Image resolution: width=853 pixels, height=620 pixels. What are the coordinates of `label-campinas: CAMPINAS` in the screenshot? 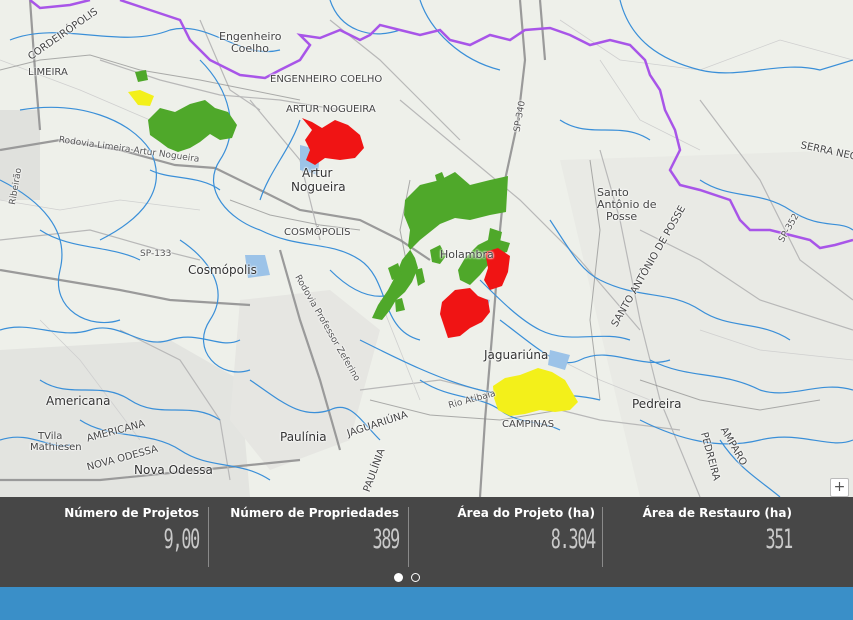 It's located at (528, 424).